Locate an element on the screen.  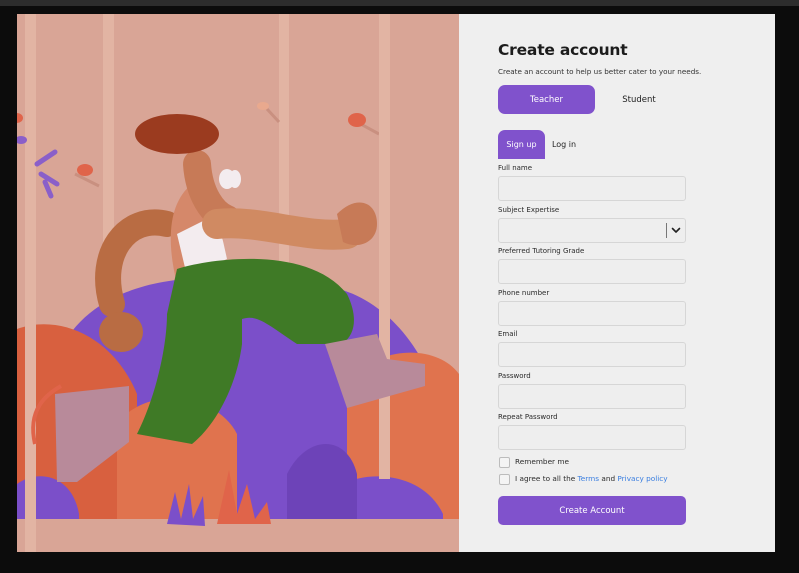
remember-me-label: Remember me is located at coordinates (542, 461).